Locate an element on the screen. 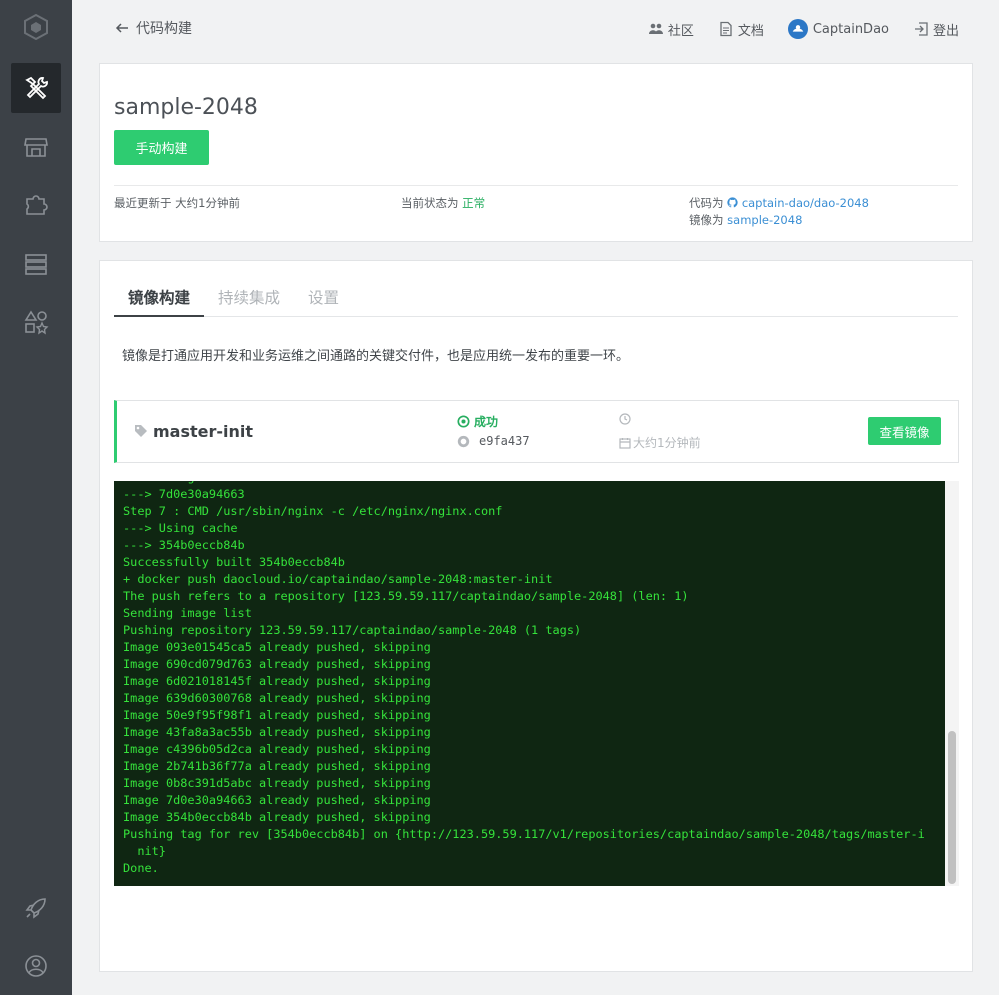 The width and height of the screenshot is (999, 995). sidebar-item-more is located at coordinates (36, 322).